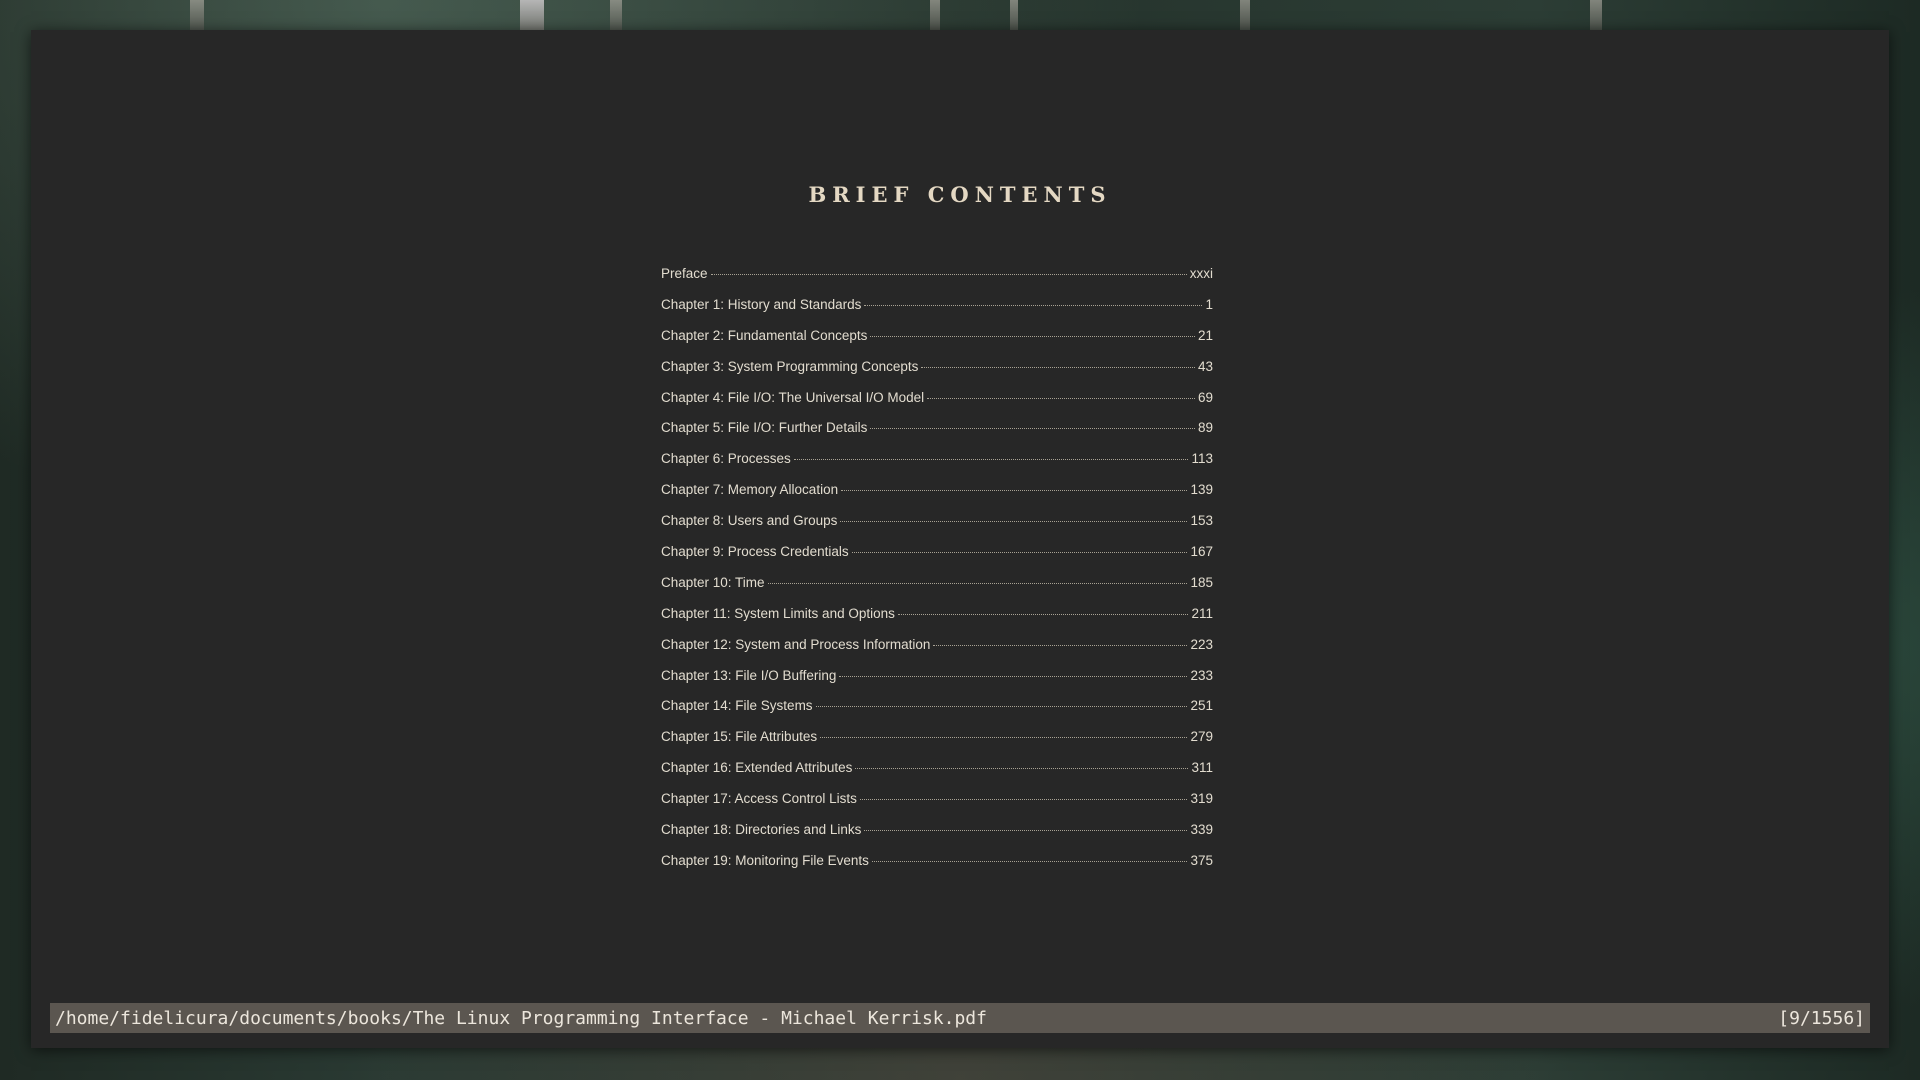 The image size is (1920, 1080). I want to click on toc-entry: Chapter 19: Monitoring File Events 375, so click(937, 868).